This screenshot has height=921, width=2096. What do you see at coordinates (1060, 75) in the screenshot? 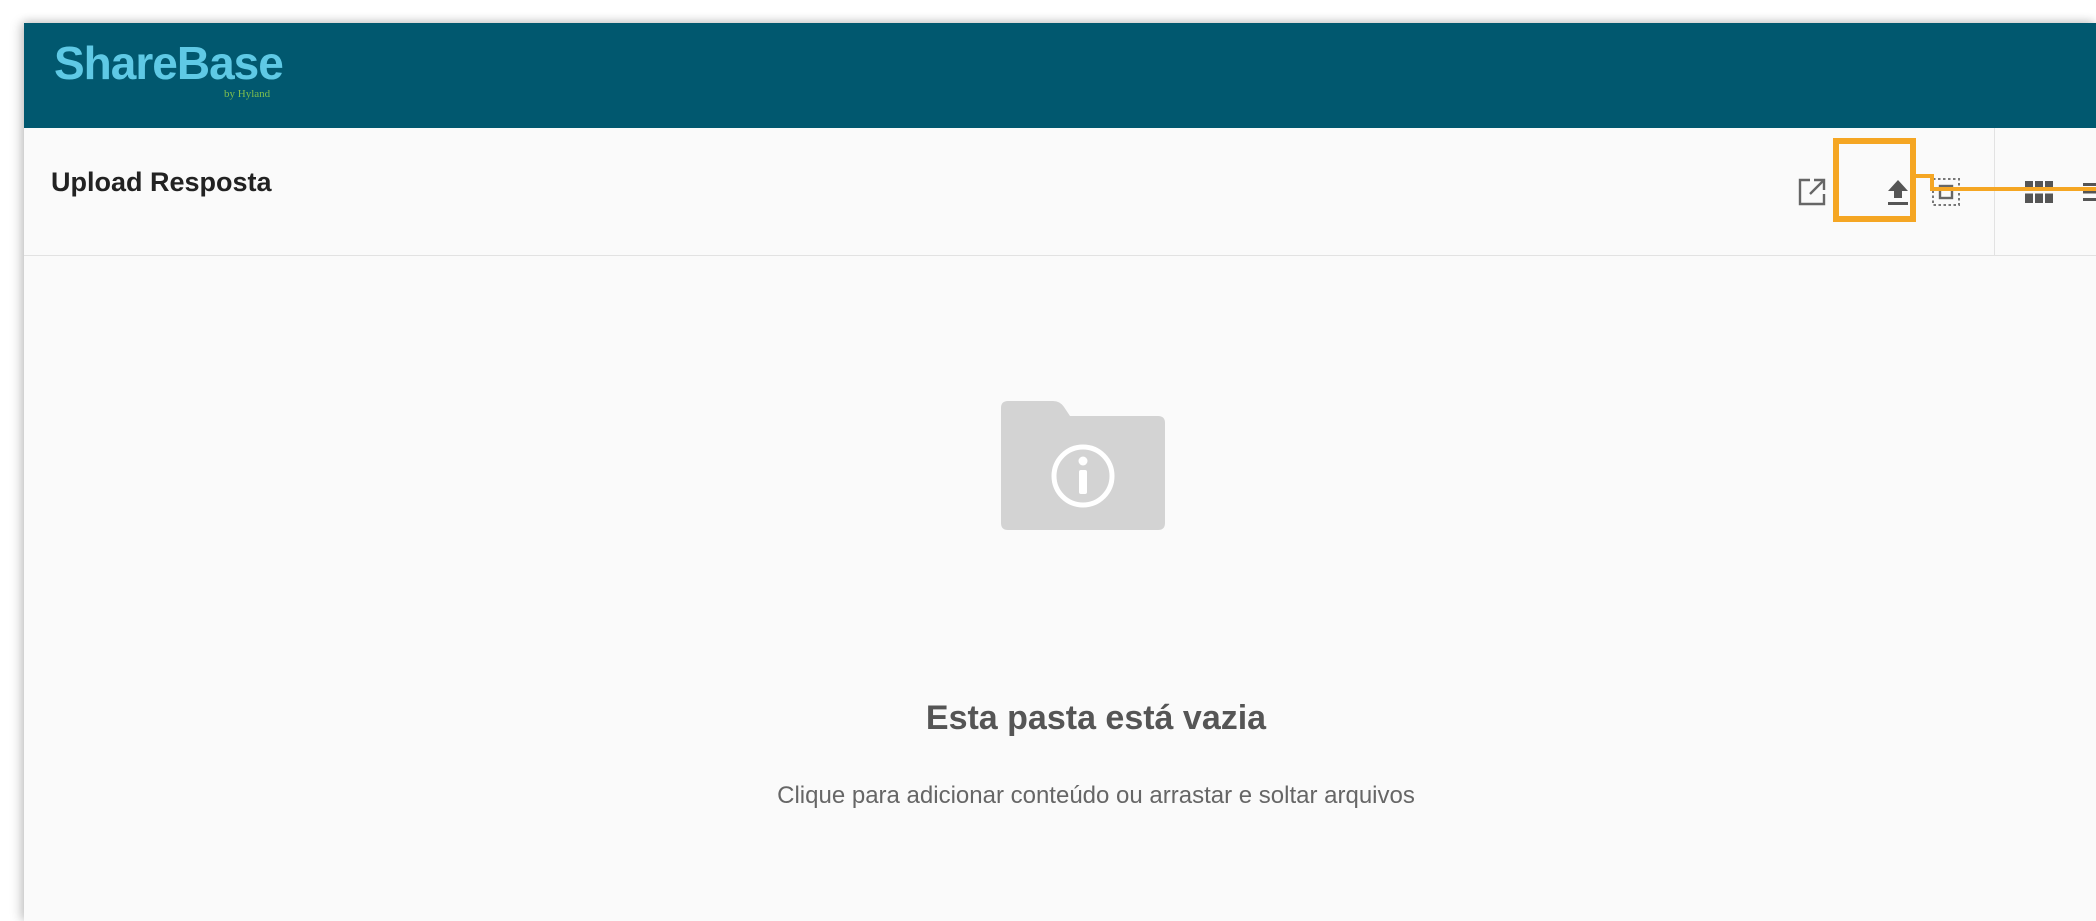
I see `top-header: ShareBase by Hyland` at bounding box center [1060, 75].